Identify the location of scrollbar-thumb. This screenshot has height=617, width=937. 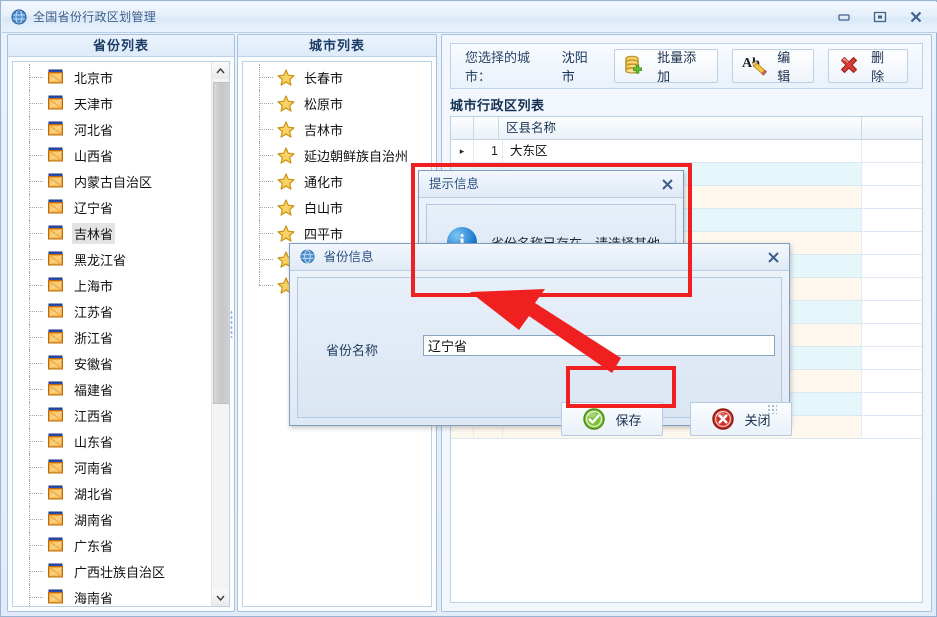
(221, 243).